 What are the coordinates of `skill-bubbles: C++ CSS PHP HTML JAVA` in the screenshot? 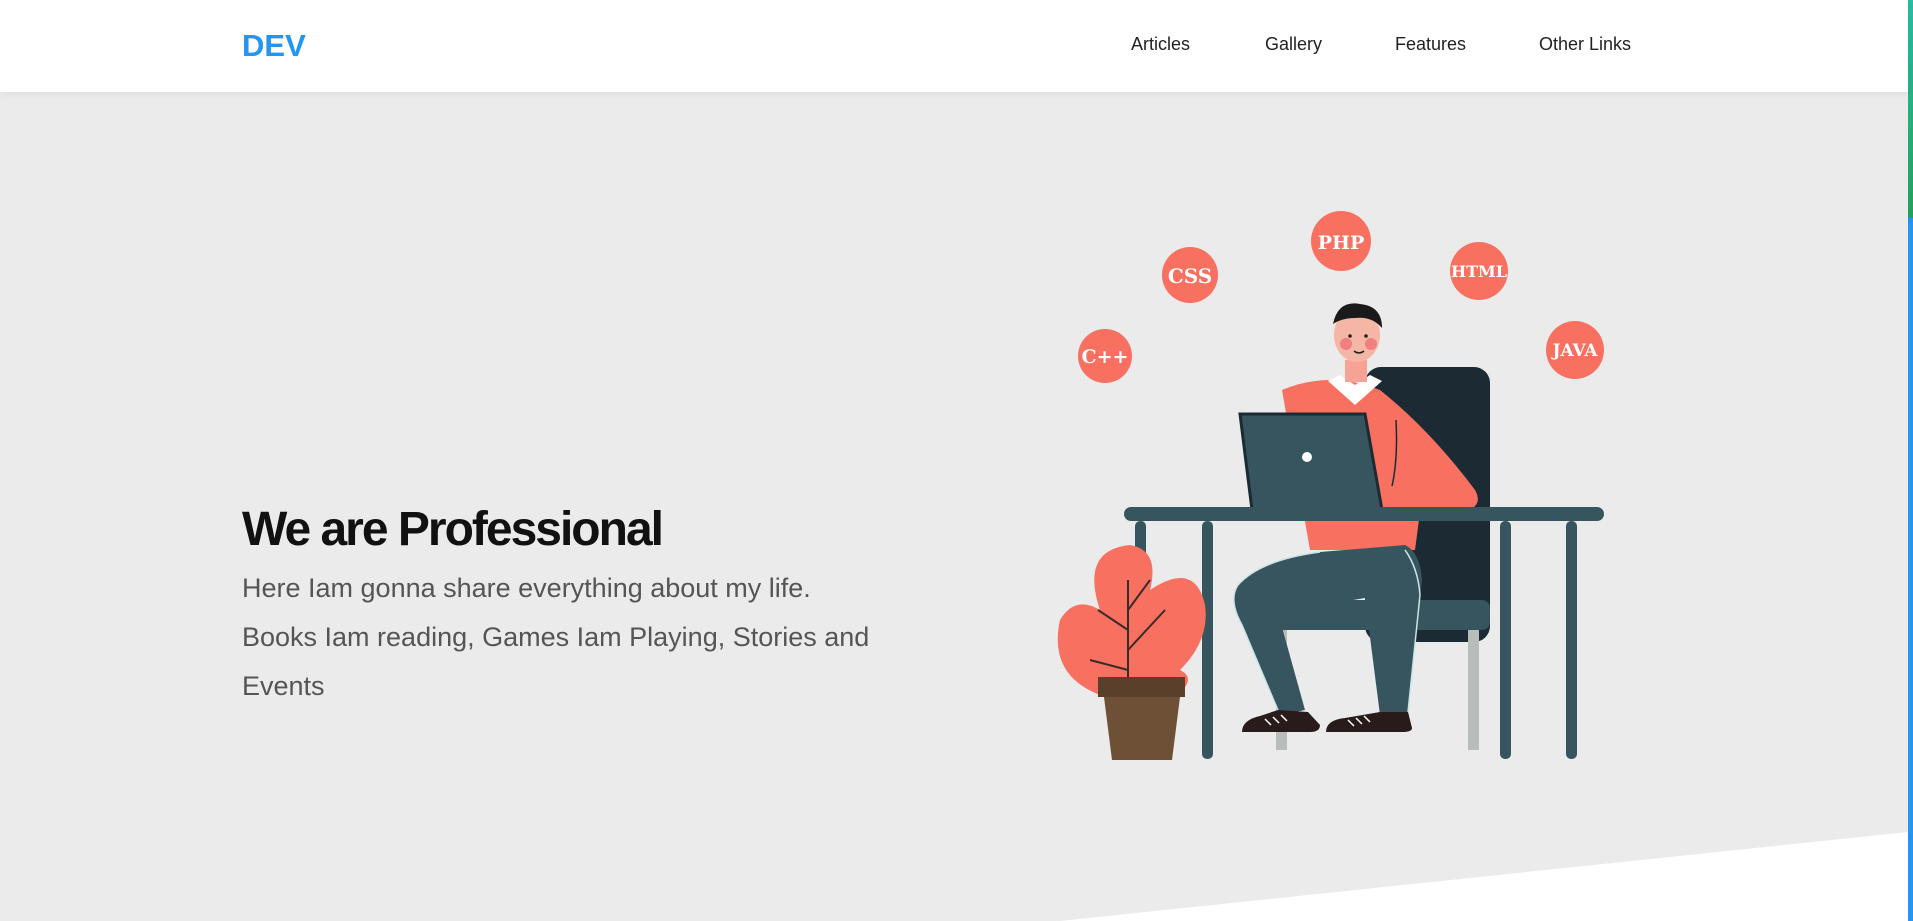 It's located at (1341, 297).